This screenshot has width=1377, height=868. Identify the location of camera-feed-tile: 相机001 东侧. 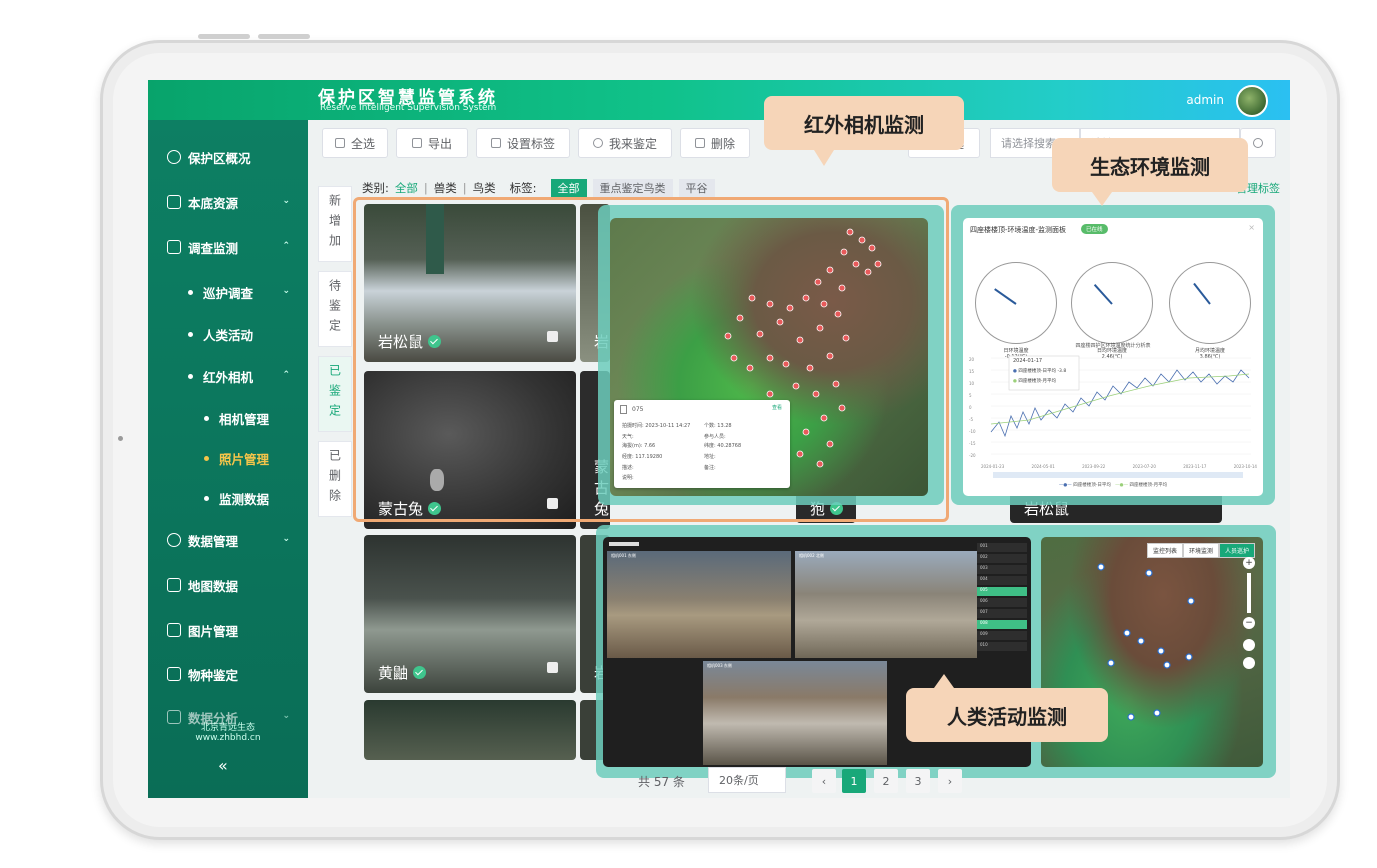
(699, 604).